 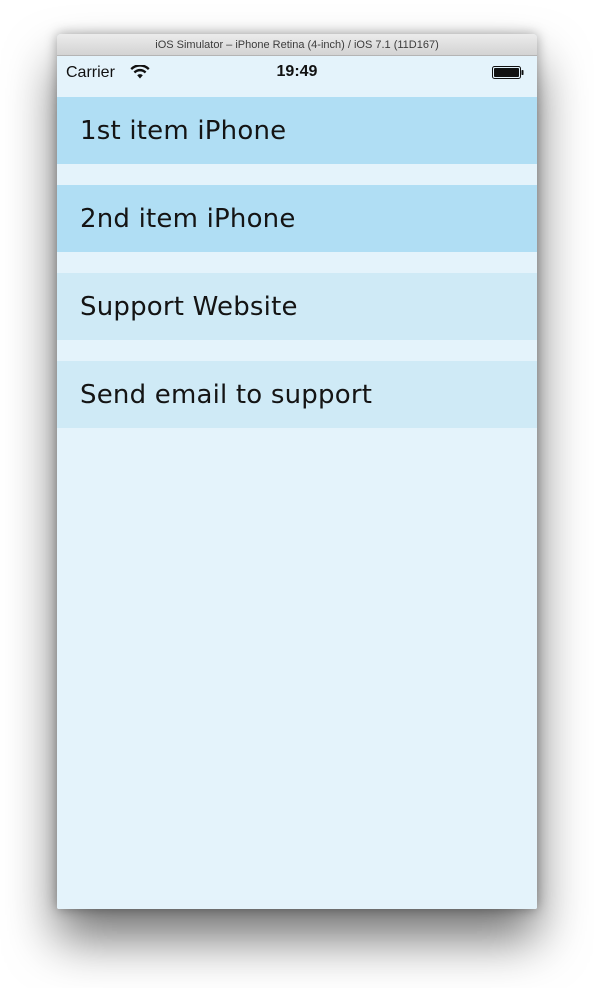 What do you see at coordinates (297, 130) in the screenshot?
I see `menu-item-first-iphone: 1st item iPhone` at bounding box center [297, 130].